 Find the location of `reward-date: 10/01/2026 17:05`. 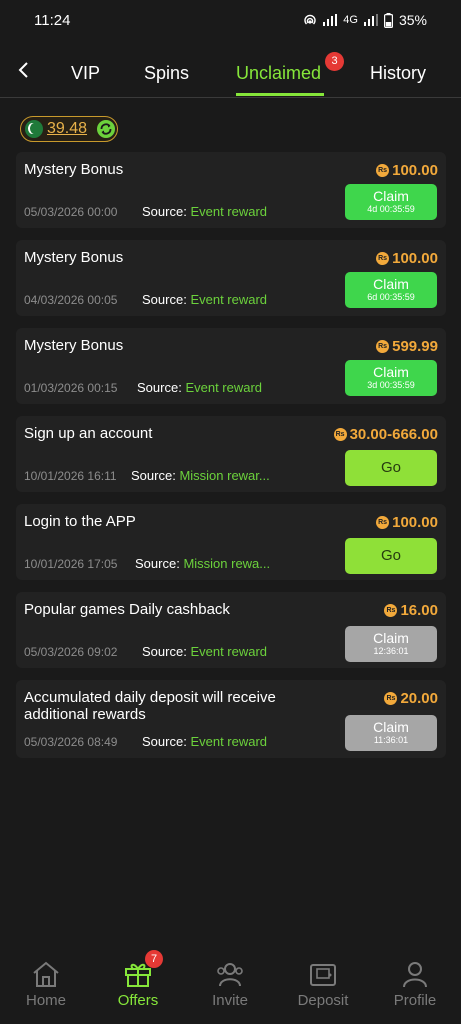

reward-date: 10/01/2026 17:05 is located at coordinates (71, 564).